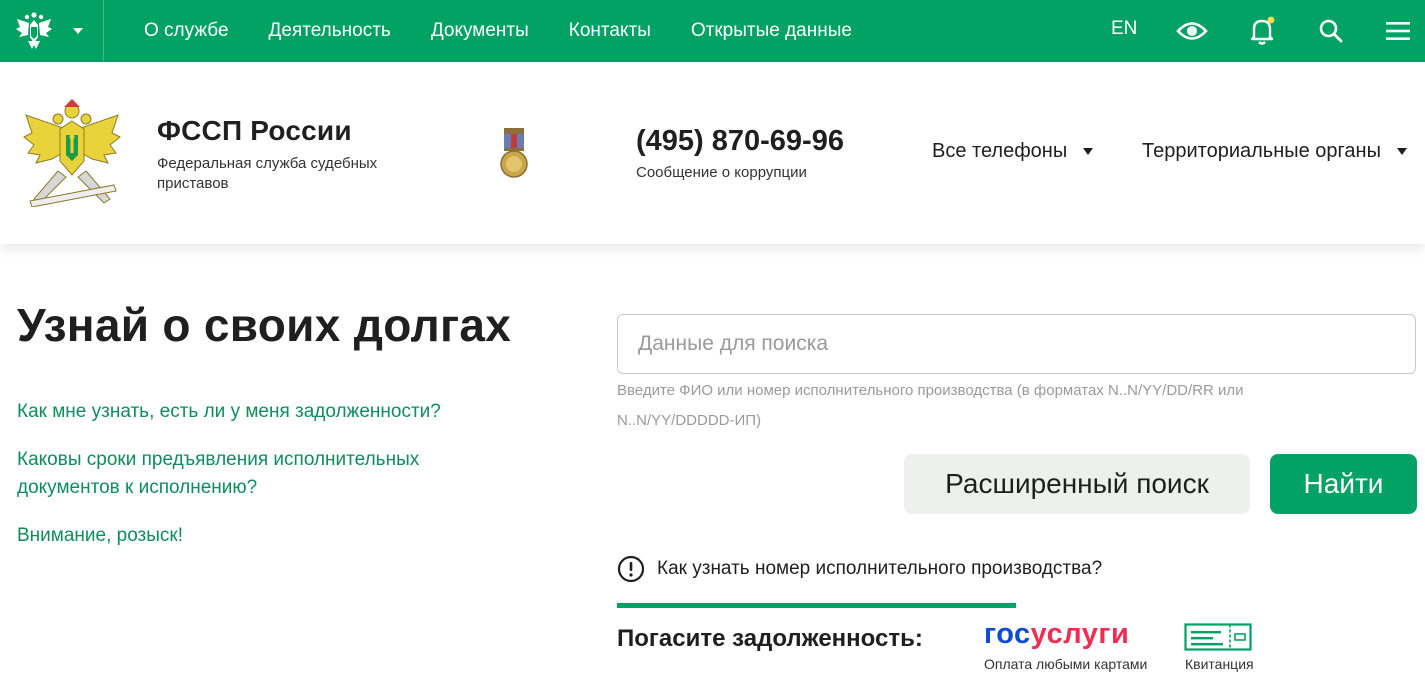 The height and width of the screenshot is (683, 1425). I want to click on nav-item-activity: Деятельность, so click(330, 31).